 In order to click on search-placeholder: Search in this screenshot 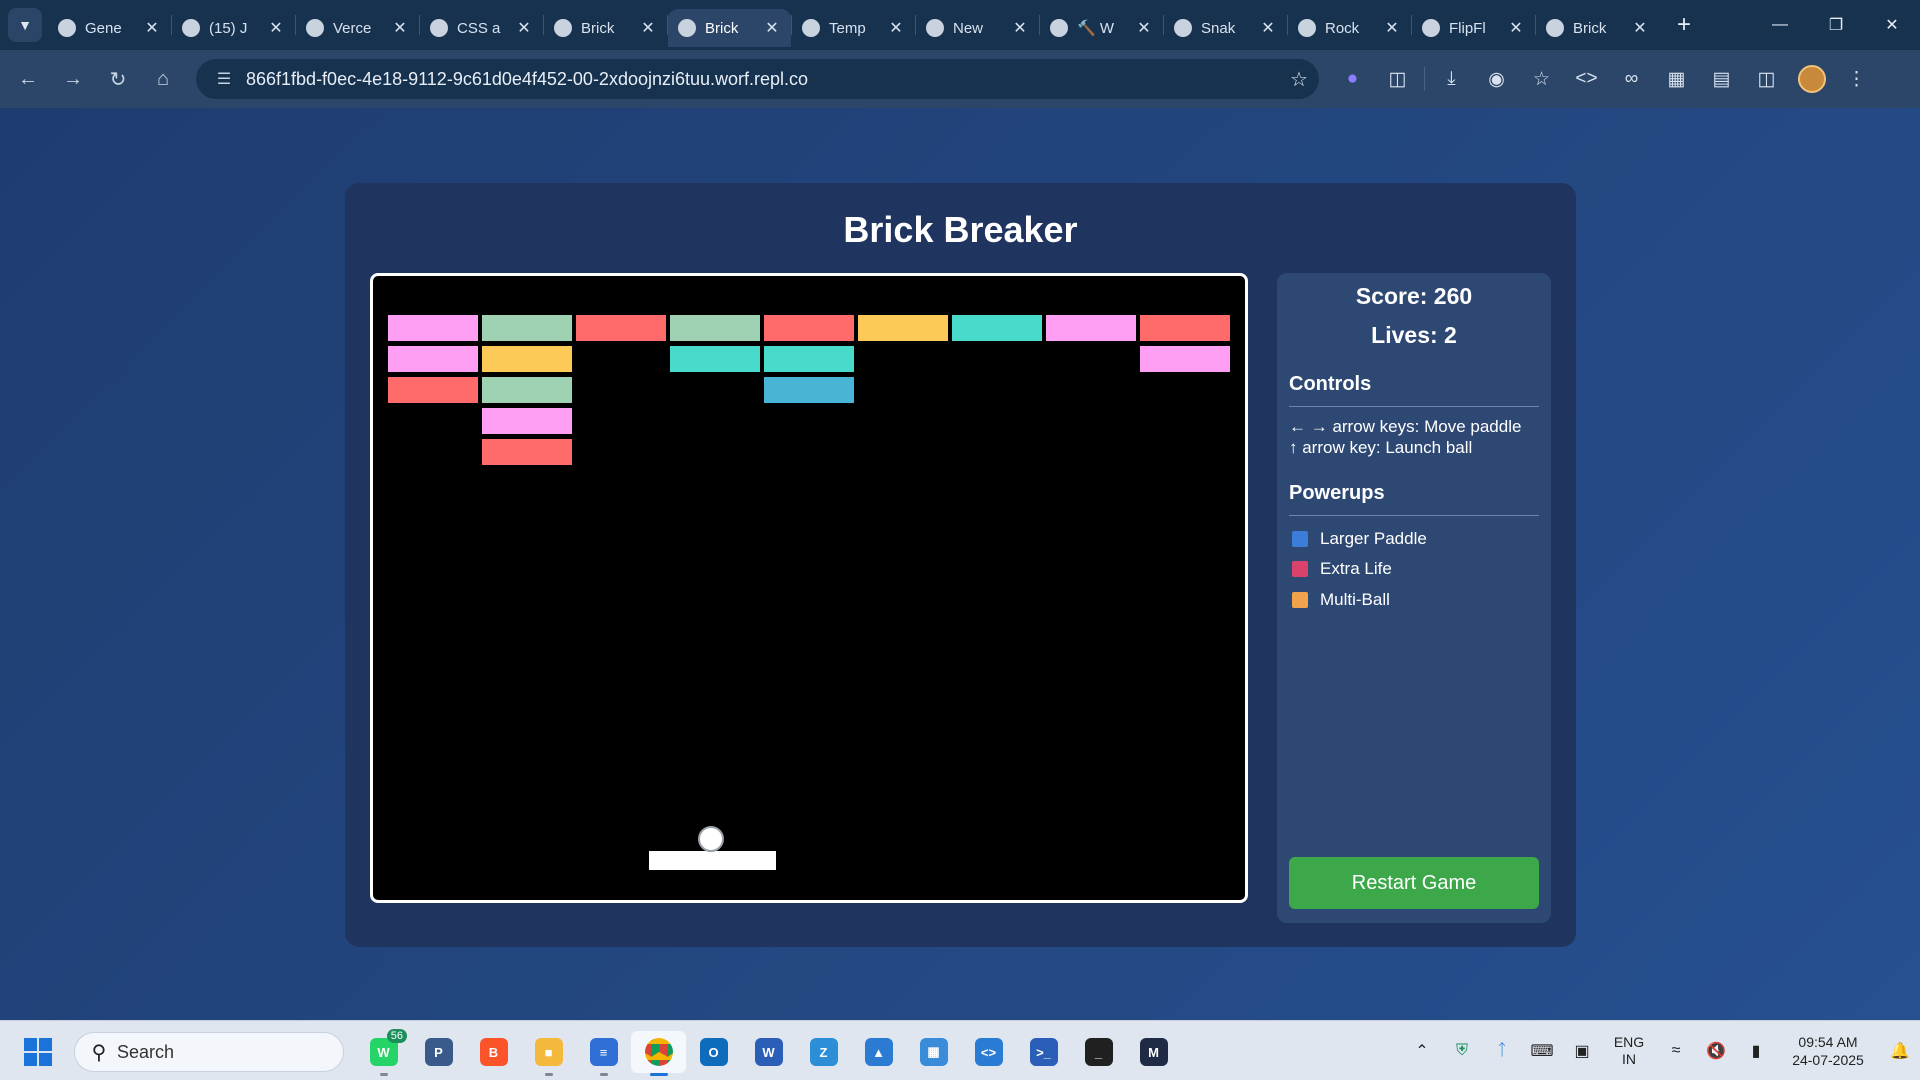, I will do `click(146, 1051)`.